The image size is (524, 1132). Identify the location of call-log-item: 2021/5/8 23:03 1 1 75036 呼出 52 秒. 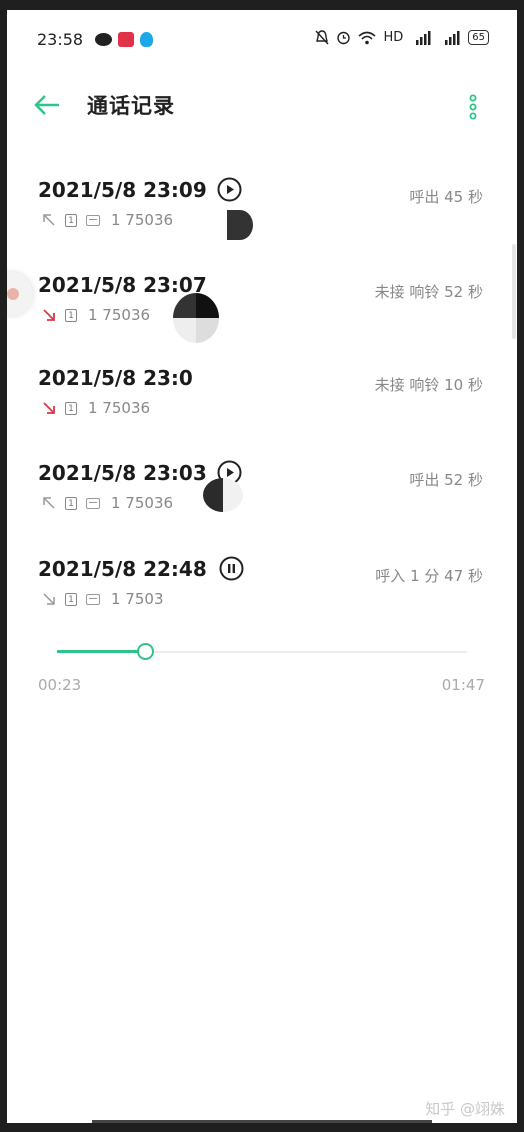
(262, 505).